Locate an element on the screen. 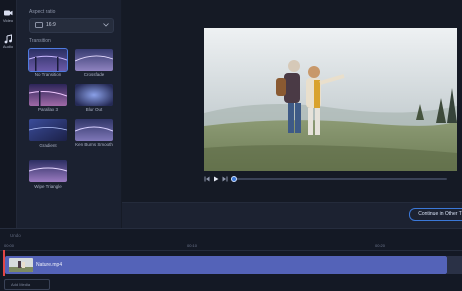 This screenshot has width=462, height=291. transition-label-ken-burns: Ken Burns Smooth is located at coordinates (94, 144).